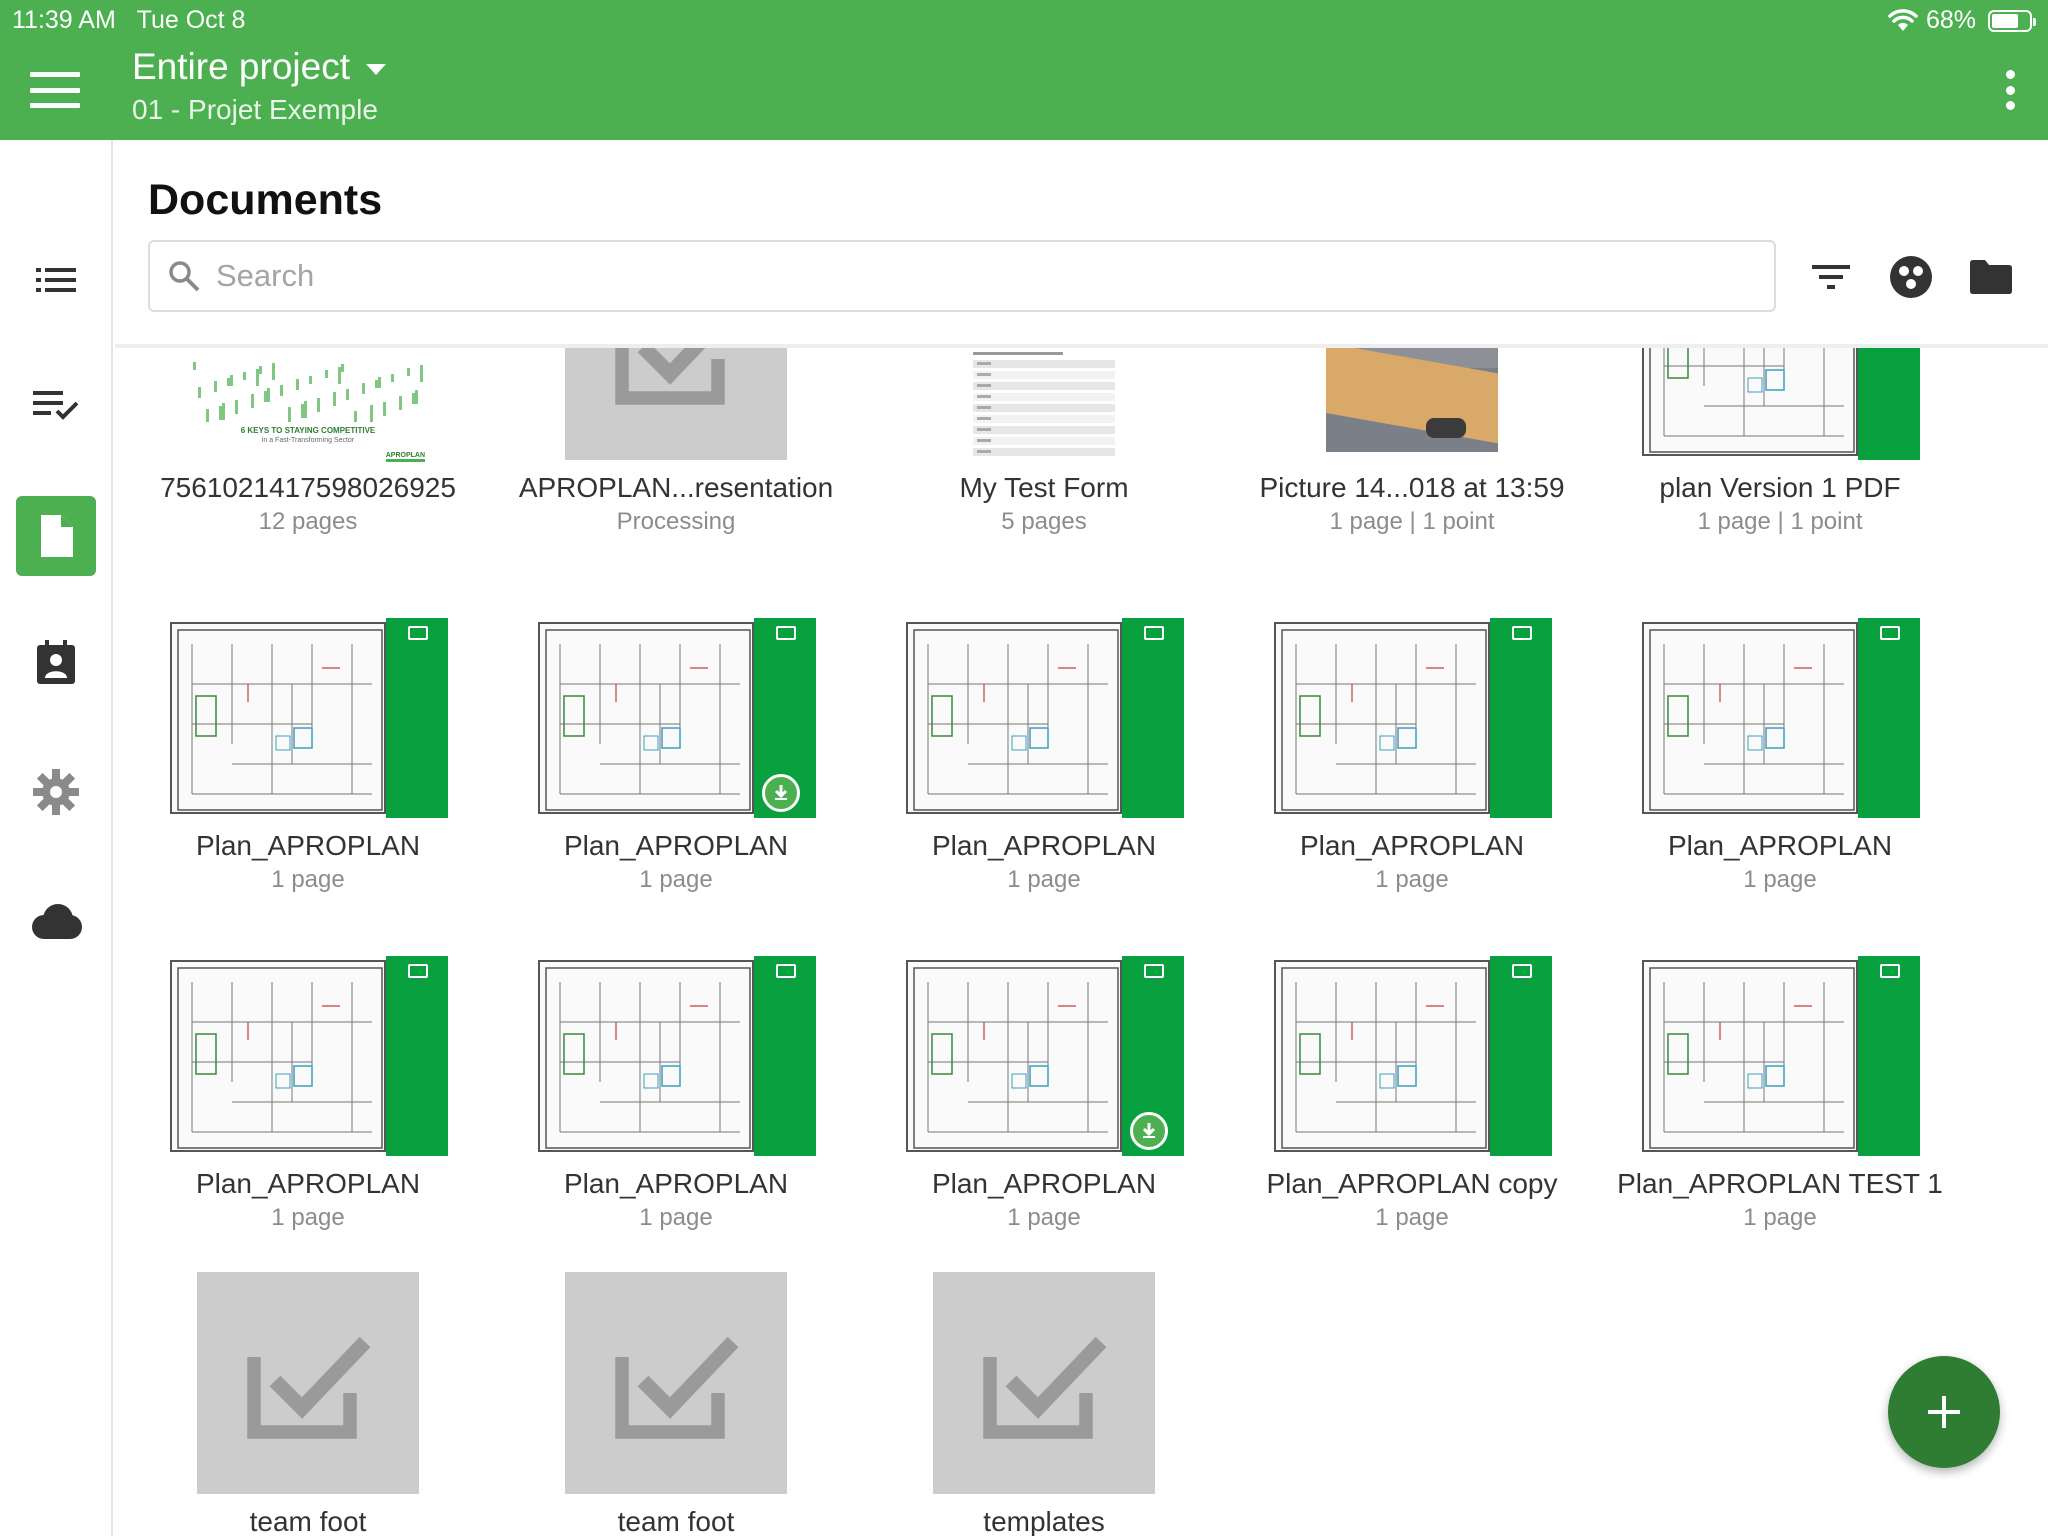 This screenshot has width=2048, height=1536. What do you see at coordinates (184, 276) in the screenshot?
I see `search-icon` at bounding box center [184, 276].